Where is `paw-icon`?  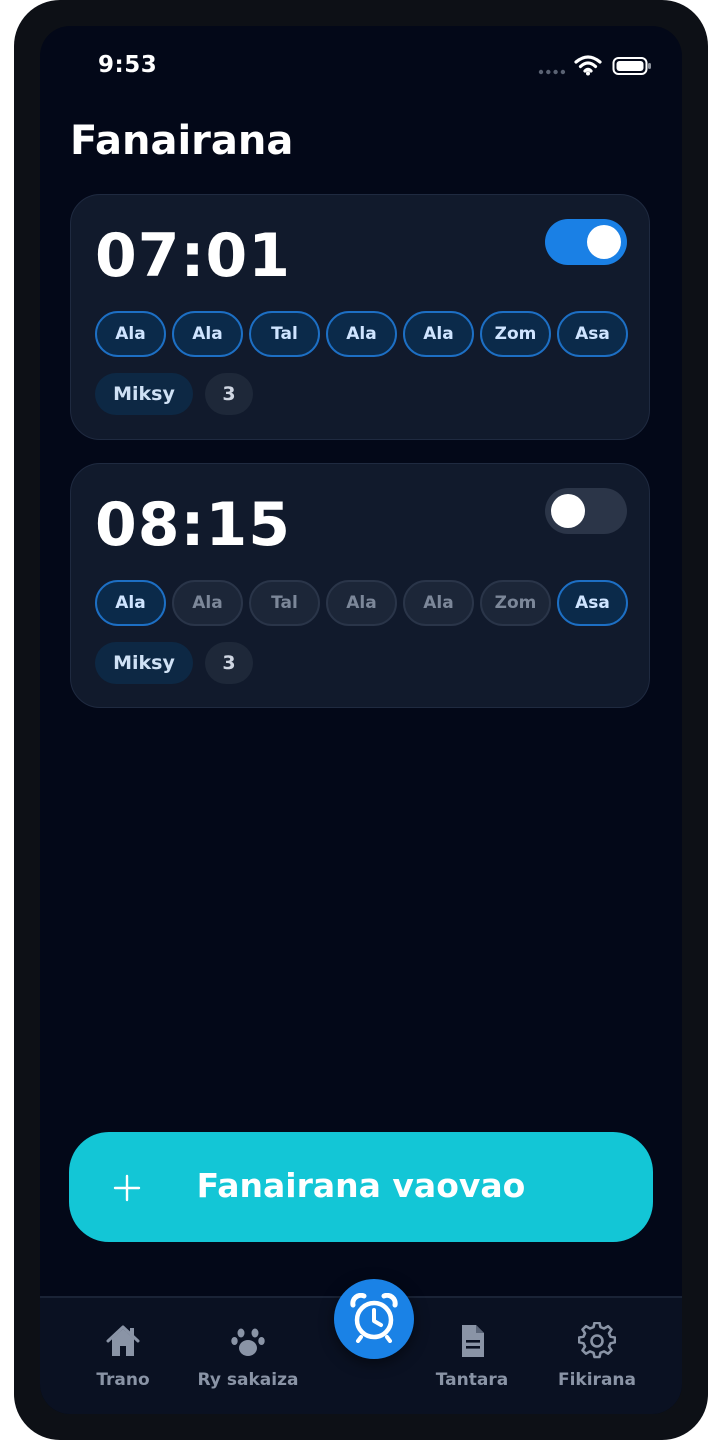 paw-icon is located at coordinates (248, 1342).